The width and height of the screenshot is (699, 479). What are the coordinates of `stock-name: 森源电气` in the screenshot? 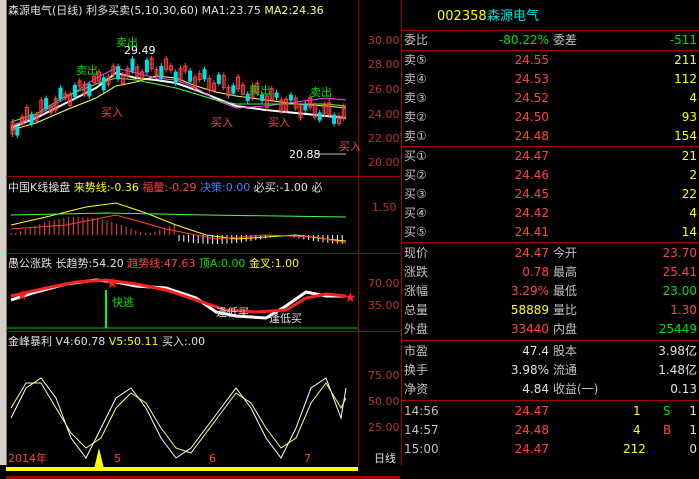 It's located at (513, 16).